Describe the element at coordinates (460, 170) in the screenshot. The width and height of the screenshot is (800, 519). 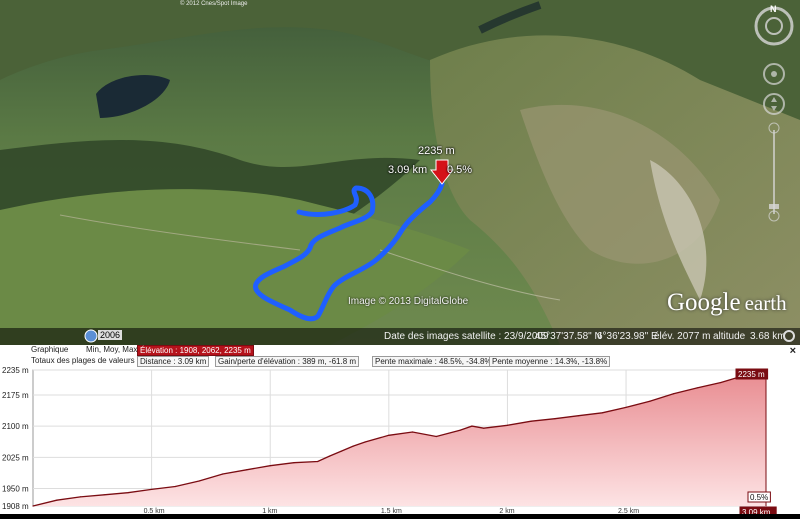
I see `marker-slope: 0.5%` at that location.